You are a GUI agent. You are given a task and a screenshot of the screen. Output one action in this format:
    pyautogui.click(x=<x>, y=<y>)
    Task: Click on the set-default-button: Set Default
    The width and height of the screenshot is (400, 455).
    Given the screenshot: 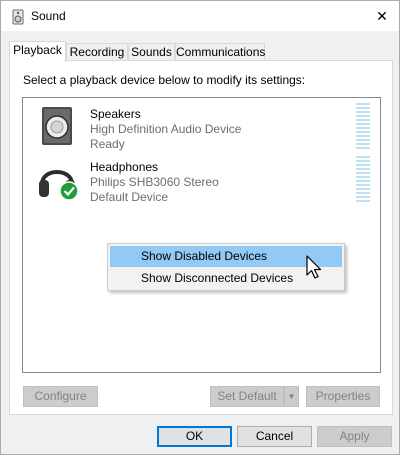 What is the action you would take?
    pyautogui.click(x=247, y=396)
    